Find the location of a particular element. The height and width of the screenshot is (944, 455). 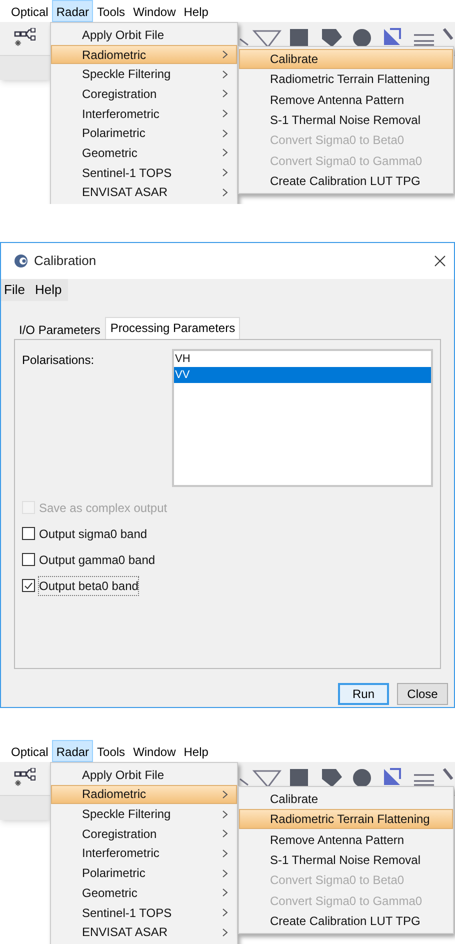

run-button: Run is located at coordinates (363, 693).